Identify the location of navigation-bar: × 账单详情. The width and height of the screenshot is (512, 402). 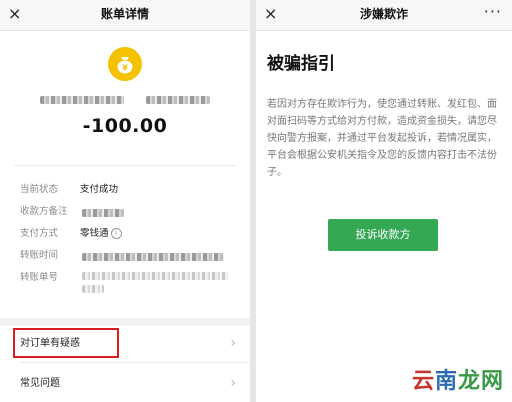
(125, 15).